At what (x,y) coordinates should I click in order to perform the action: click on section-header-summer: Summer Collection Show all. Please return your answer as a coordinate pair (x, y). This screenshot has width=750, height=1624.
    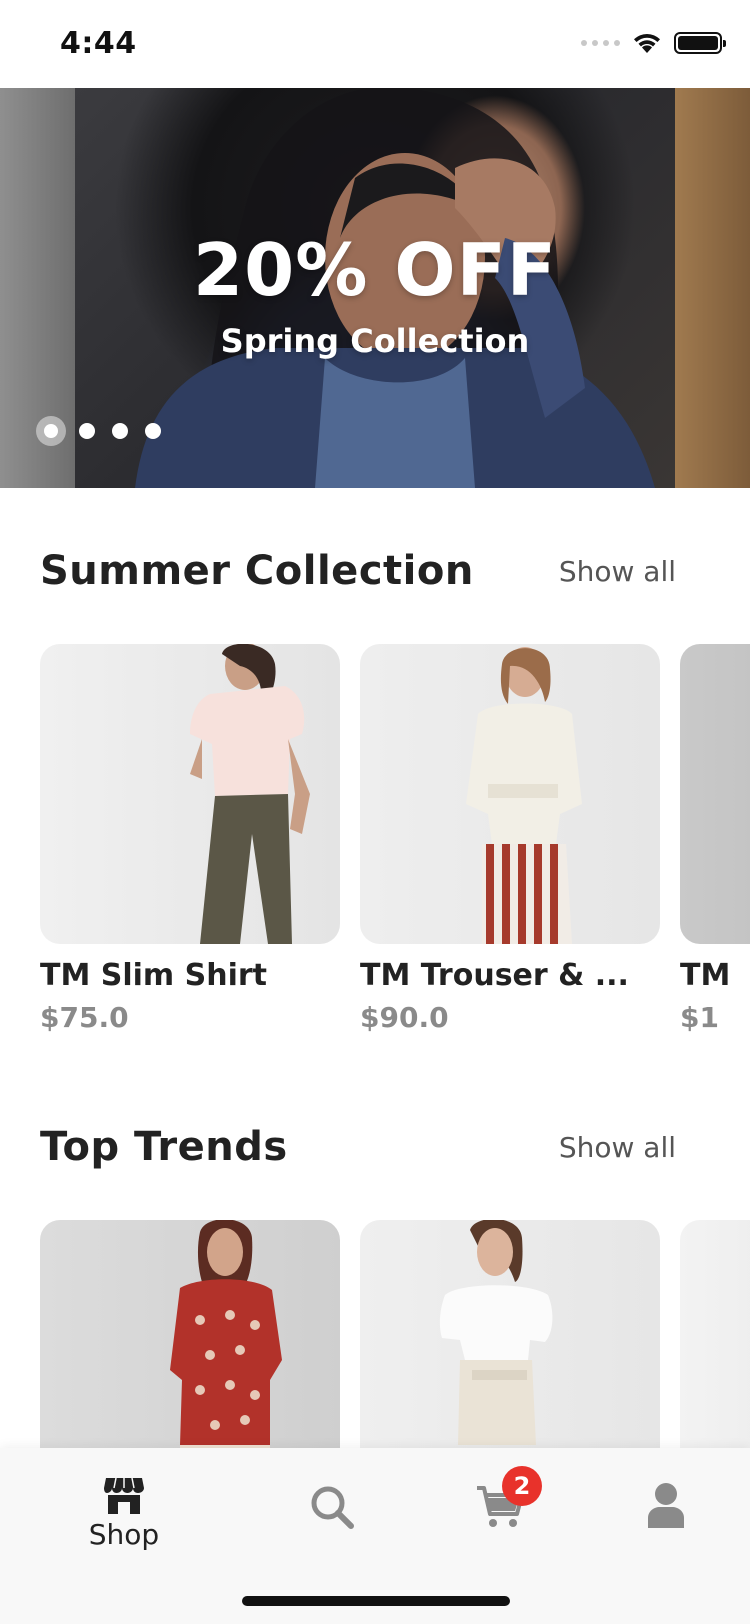
    Looking at the image, I should click on (358, 571).